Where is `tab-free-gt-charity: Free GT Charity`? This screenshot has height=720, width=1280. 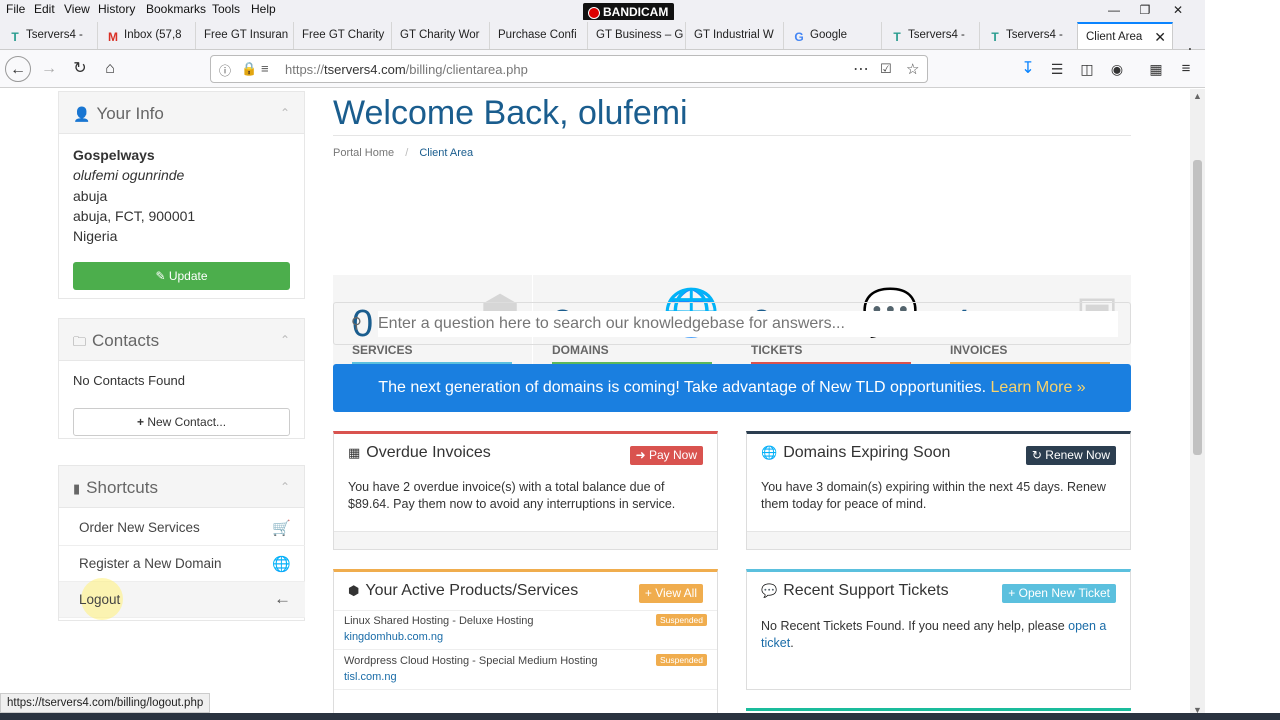 tab-free-gt-charity: Free GT Charity is located at coordinates (343, 35).